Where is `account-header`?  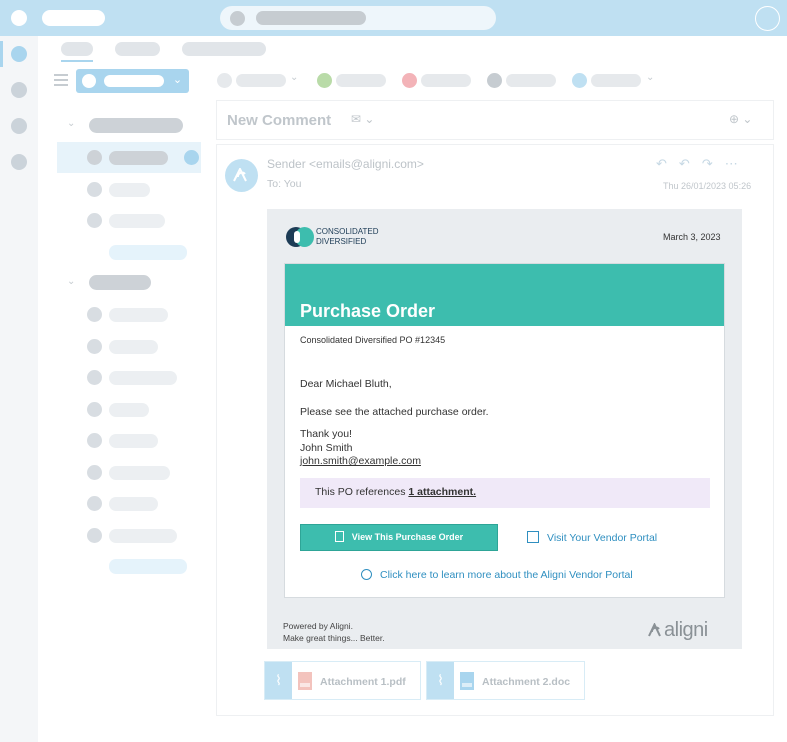 account-header is located at coordinates (136, 125).